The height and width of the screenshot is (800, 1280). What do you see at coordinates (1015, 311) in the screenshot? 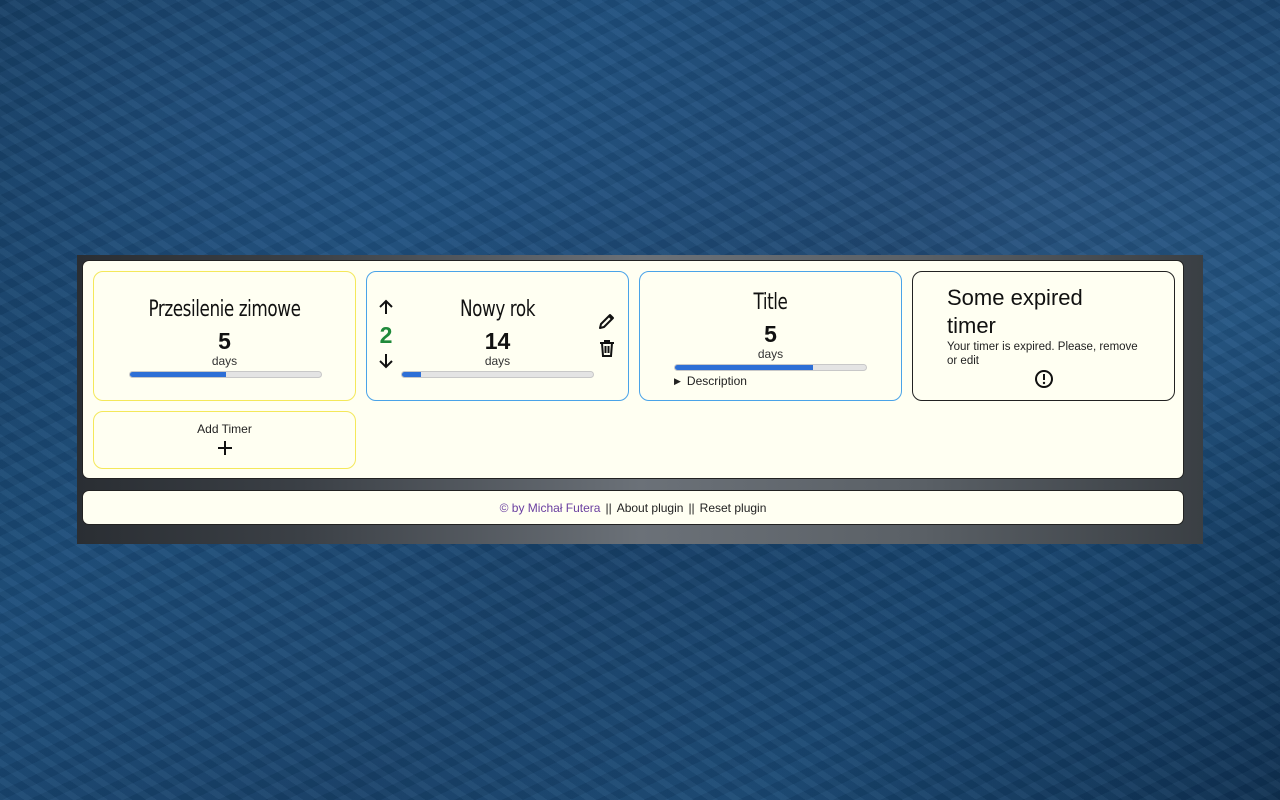
I see `timer-title: Some expired timer` at bounding box center [1015, 311].